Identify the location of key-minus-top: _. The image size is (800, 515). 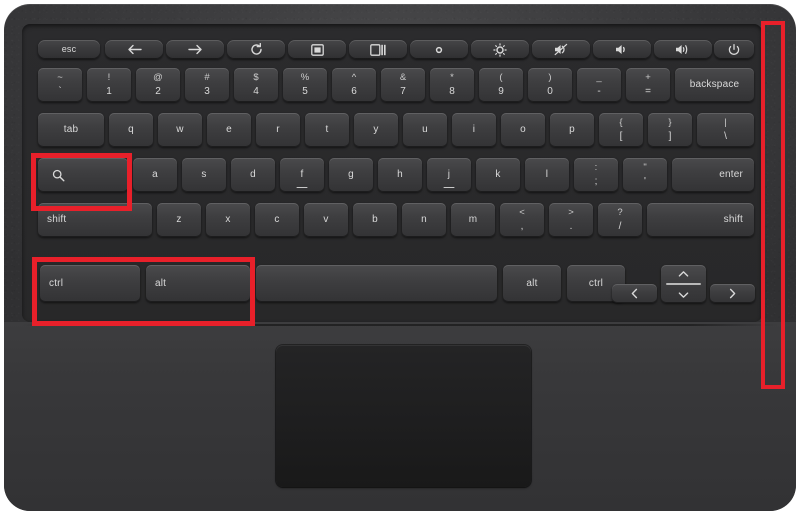
(599, 77).